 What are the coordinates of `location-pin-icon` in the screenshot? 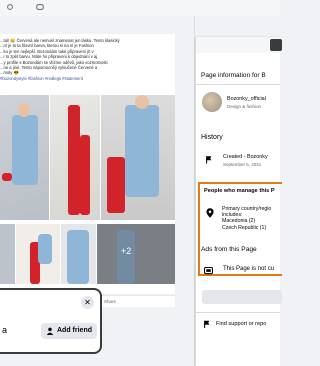 It's located at (210, 213).